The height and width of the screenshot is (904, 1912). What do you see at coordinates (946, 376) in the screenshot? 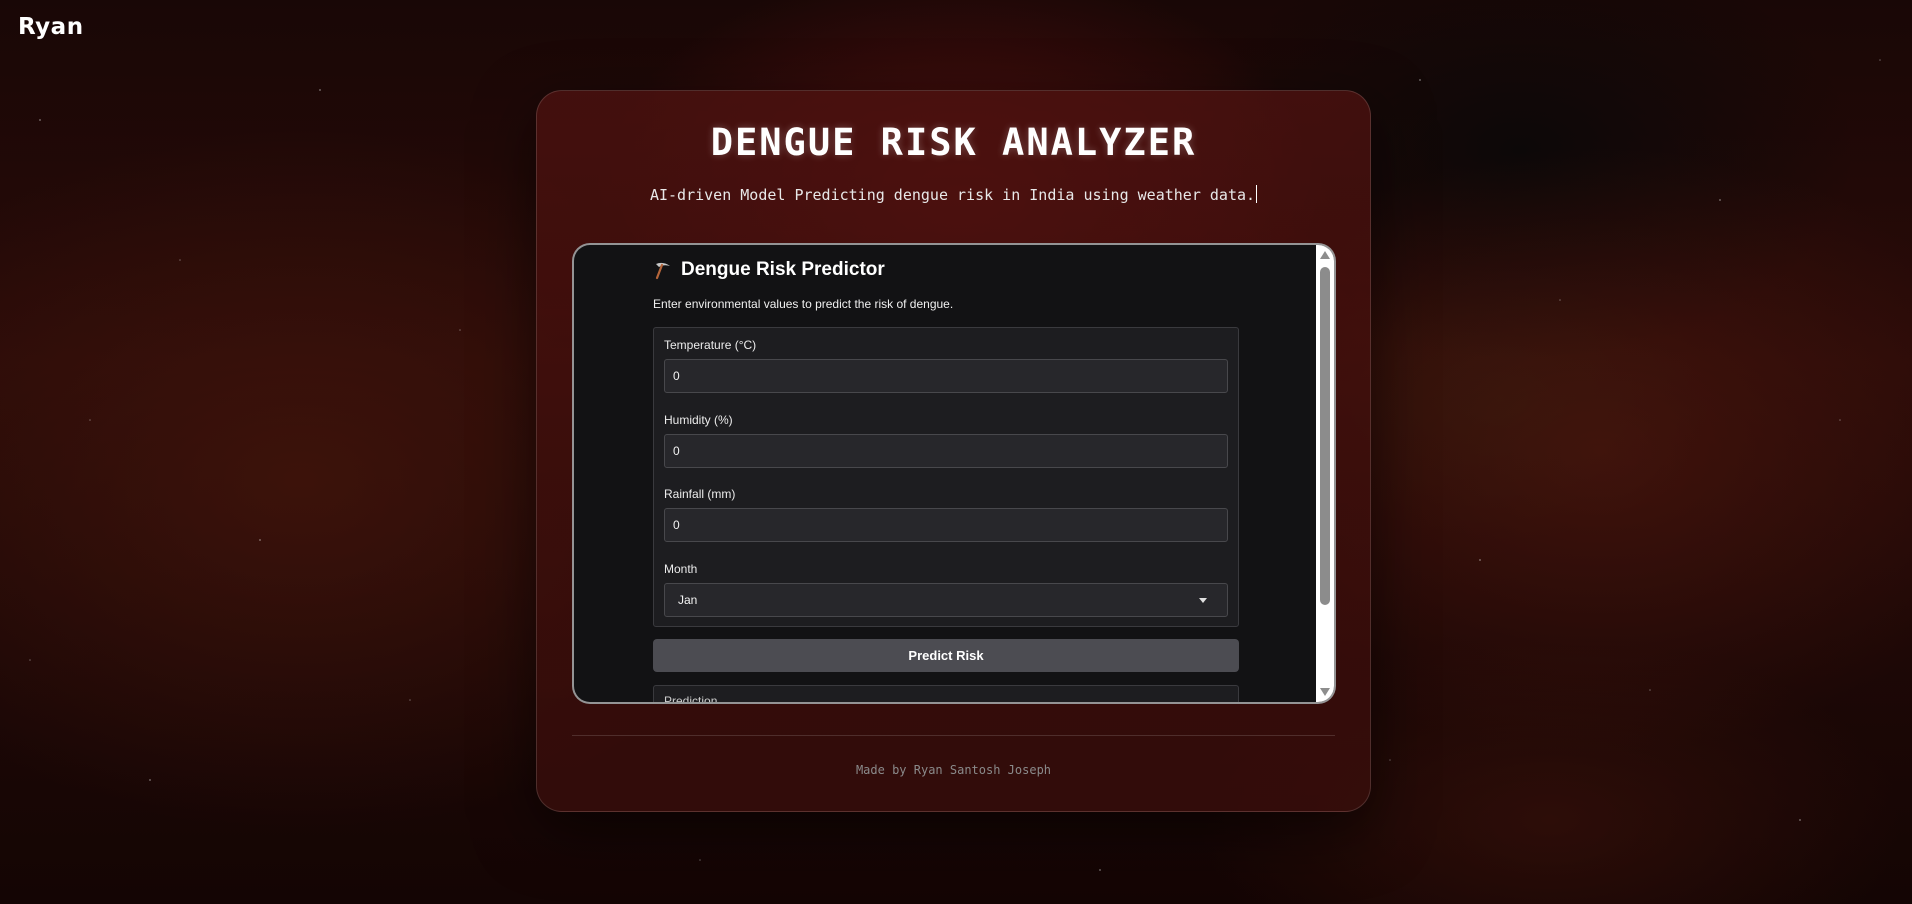
I see `temperature-input: 0` at bounding box center [946, 376].